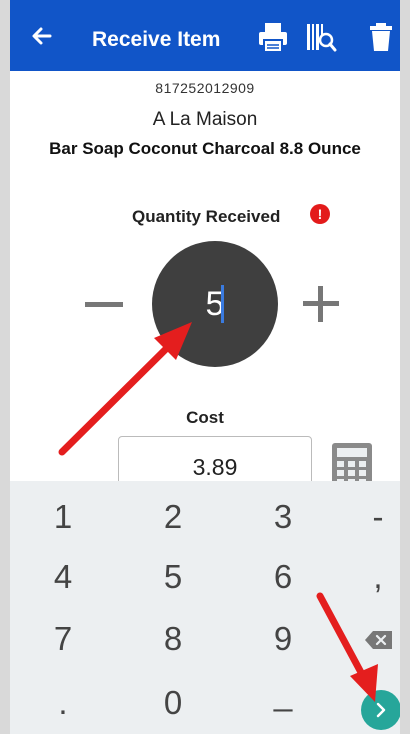  What do you see at coordinates (63, 703) in the screenshot?
I see `key-period: .` at bounding box center [63, 703].